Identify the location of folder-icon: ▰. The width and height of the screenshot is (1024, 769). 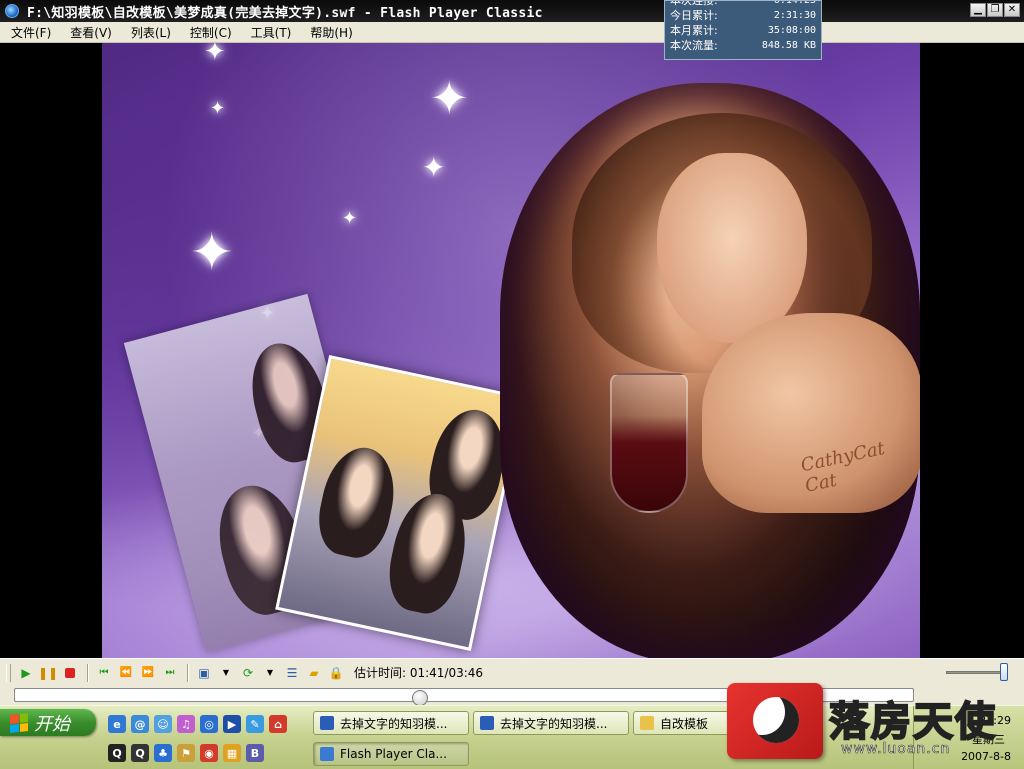
(314, 672).